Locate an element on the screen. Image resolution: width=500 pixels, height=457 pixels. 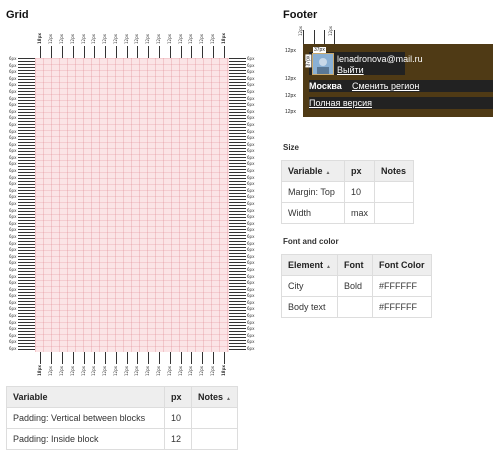
footer-padding-band is located at coordinates (398, 113).